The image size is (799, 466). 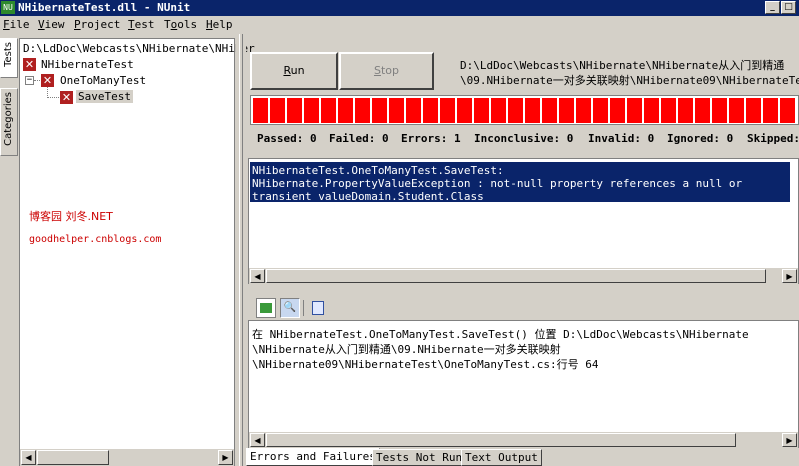 What do you see at coordinates (141, 25) in the screenshot?
I see `menu-test: Test` at bounding box center [141, 25].